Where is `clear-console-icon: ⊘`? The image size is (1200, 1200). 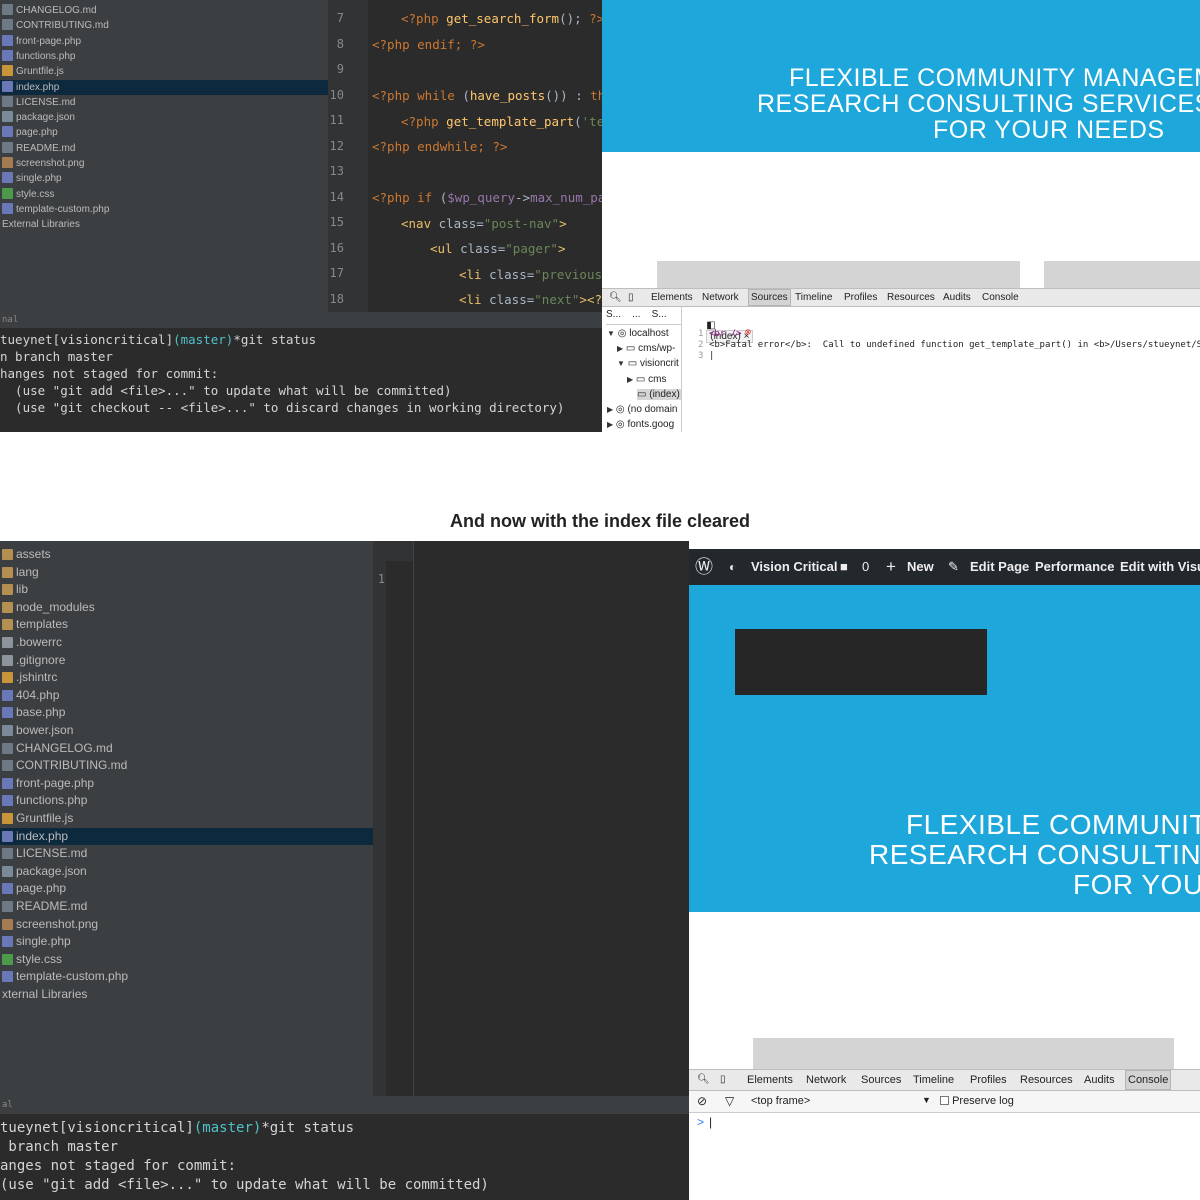
clear-console-icon: ⊘ is located at coordinates (702, 1101).